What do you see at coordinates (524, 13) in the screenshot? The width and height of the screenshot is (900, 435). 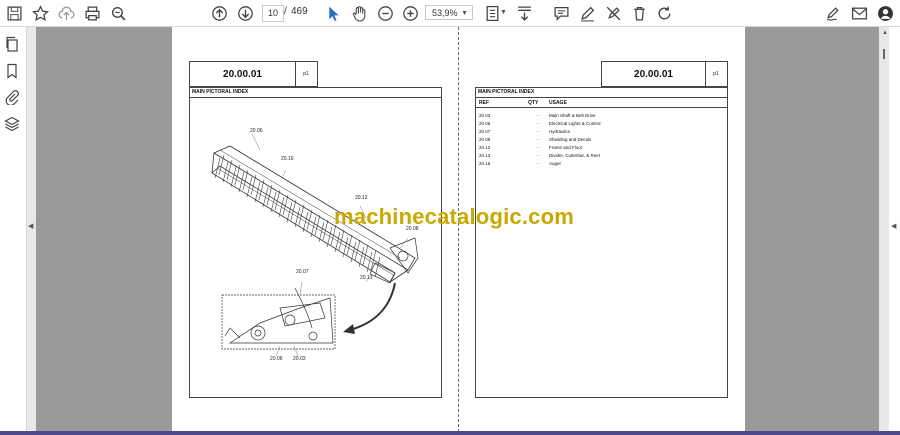 I see `scroll-icon` at bounding box center [524, 13].